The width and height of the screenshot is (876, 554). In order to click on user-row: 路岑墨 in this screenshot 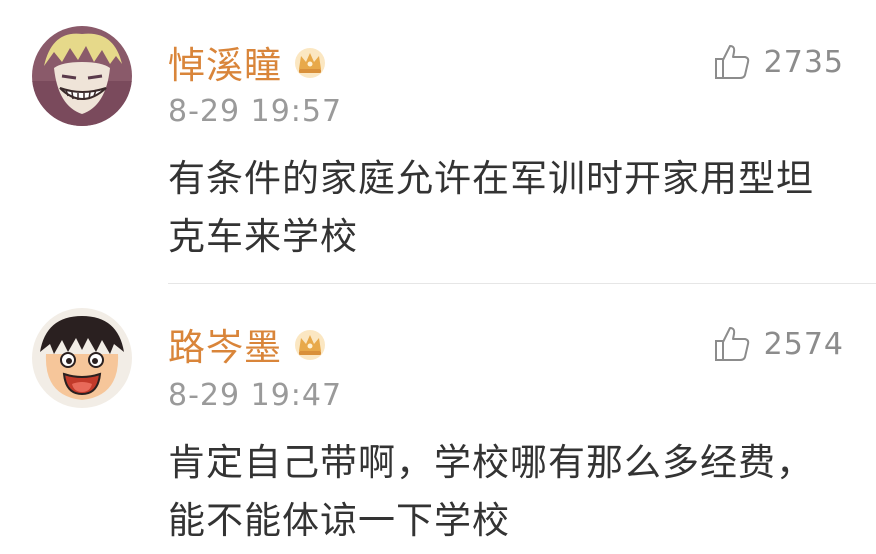, I will do `click(248, 344)`.